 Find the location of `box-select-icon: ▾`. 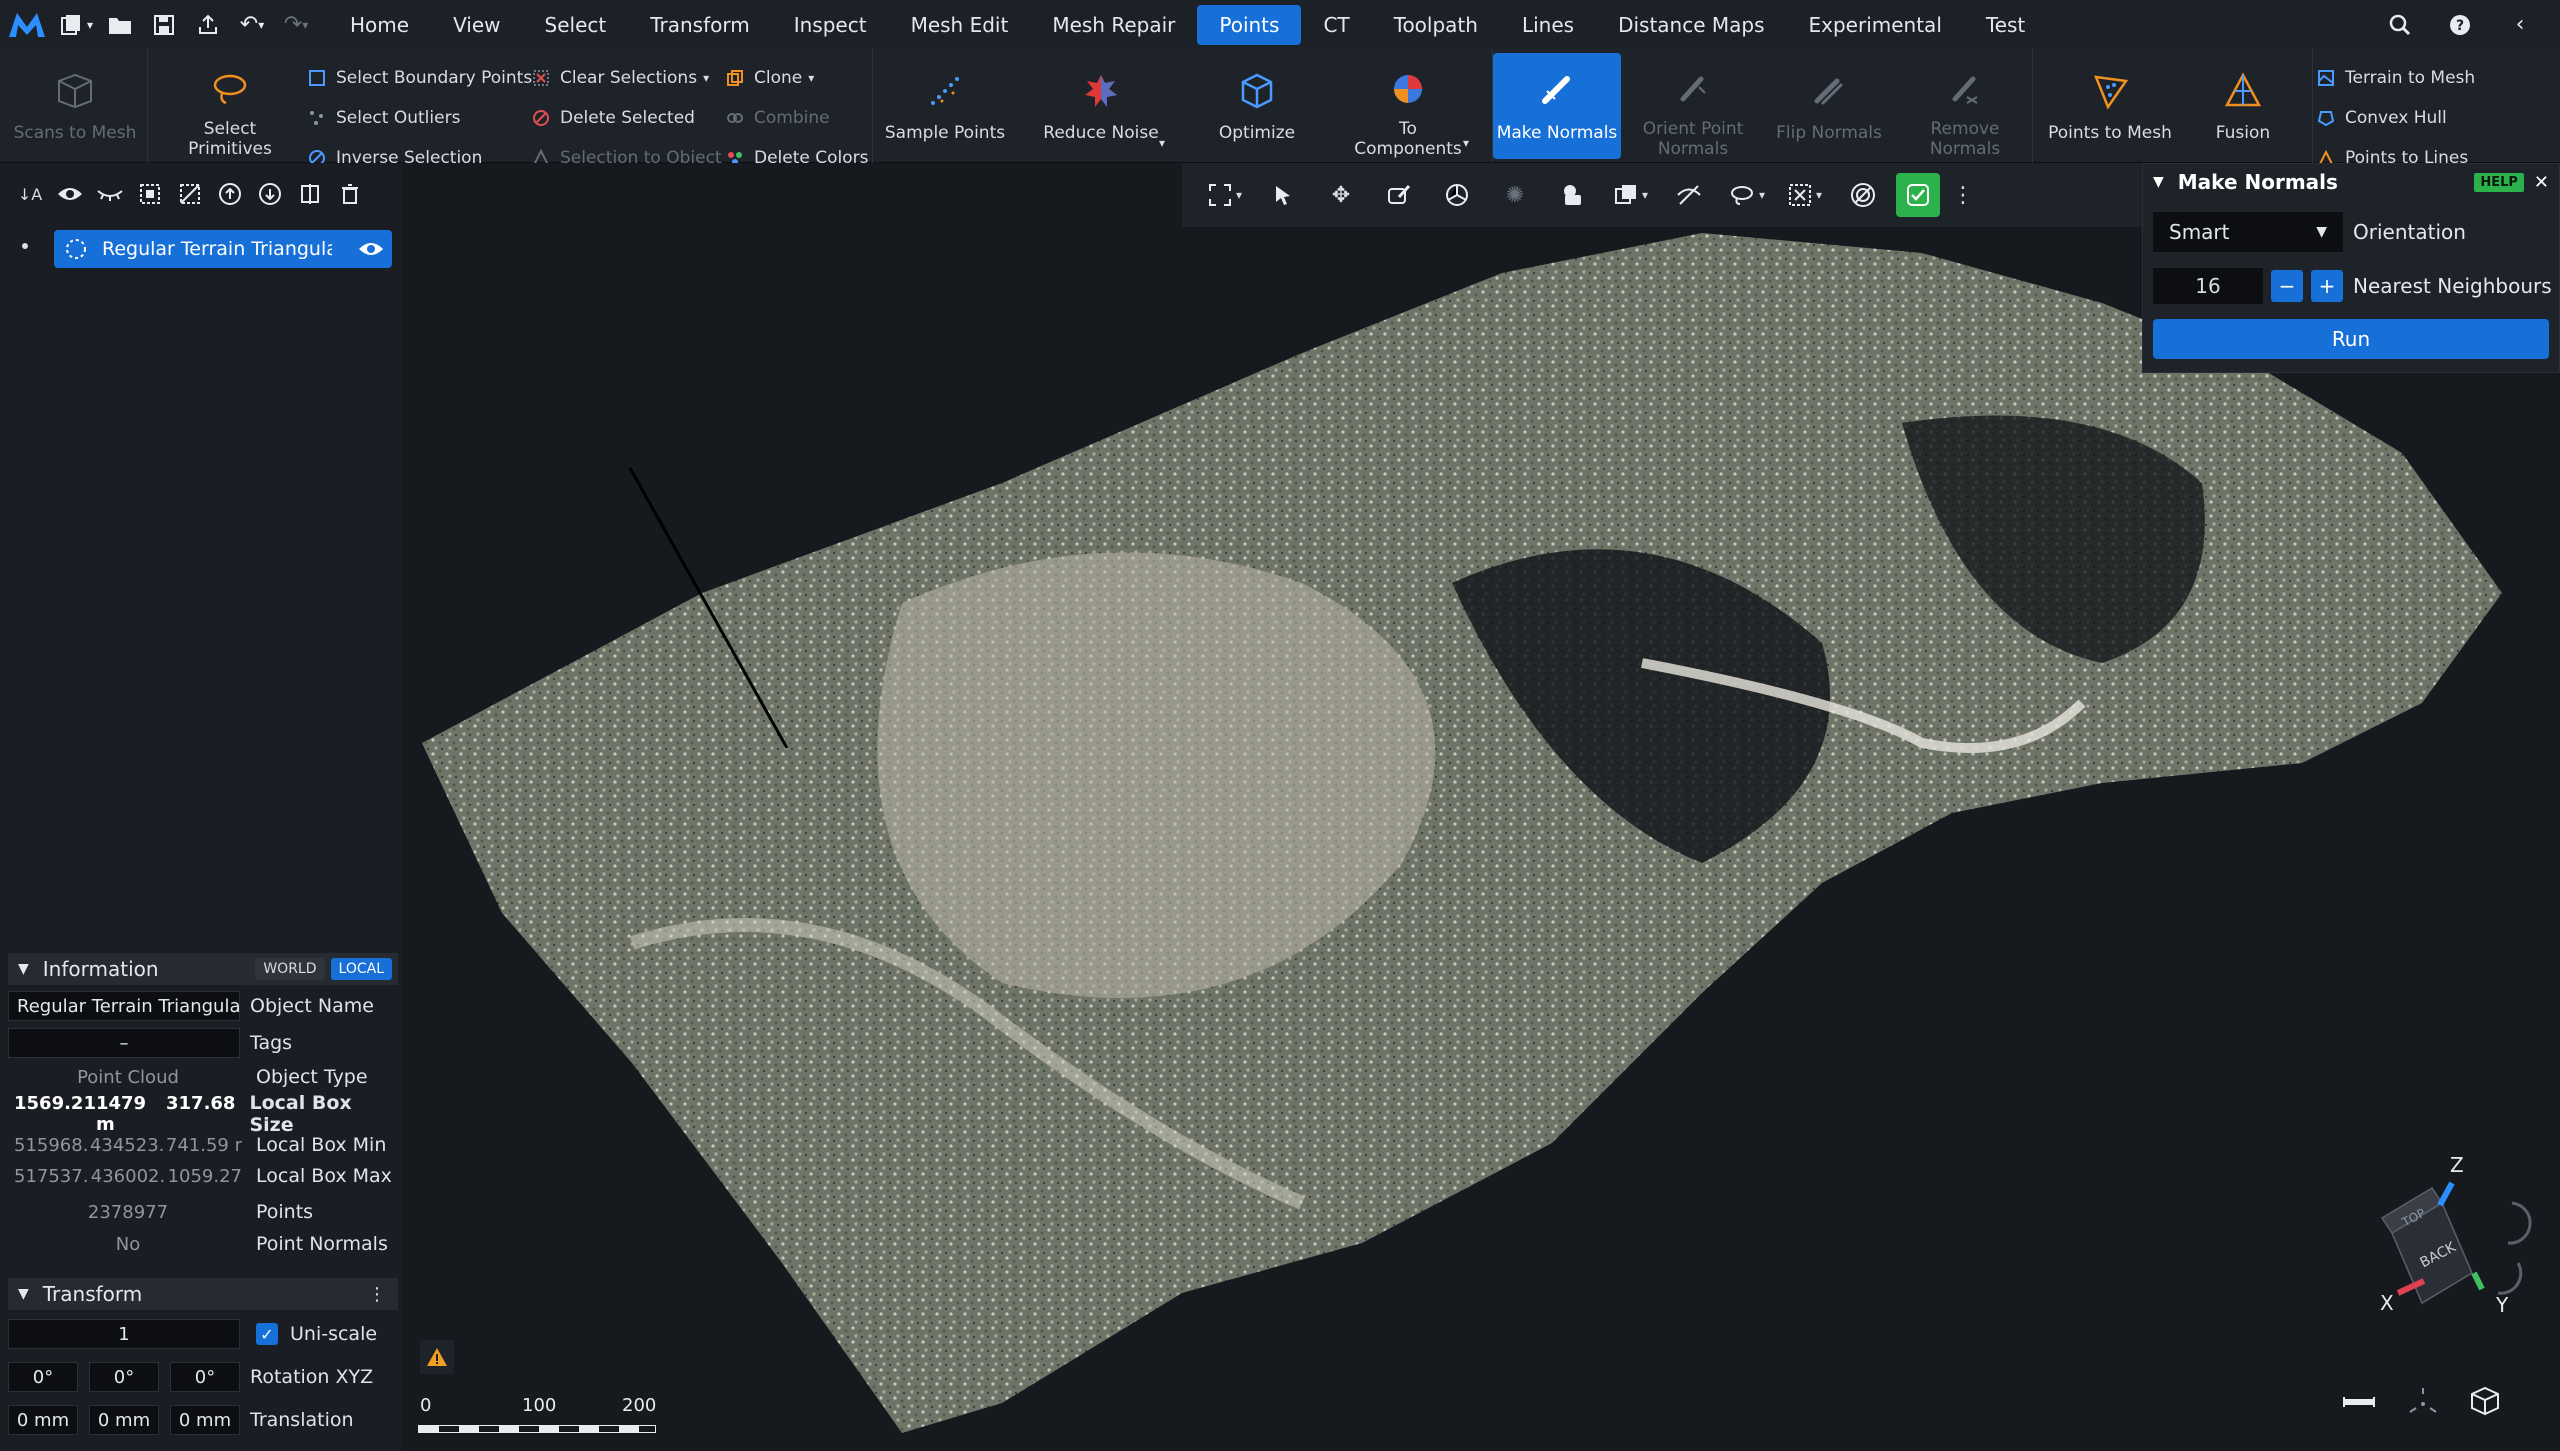

box-select-icon: ▾ is located at coordinates (1631, 195).